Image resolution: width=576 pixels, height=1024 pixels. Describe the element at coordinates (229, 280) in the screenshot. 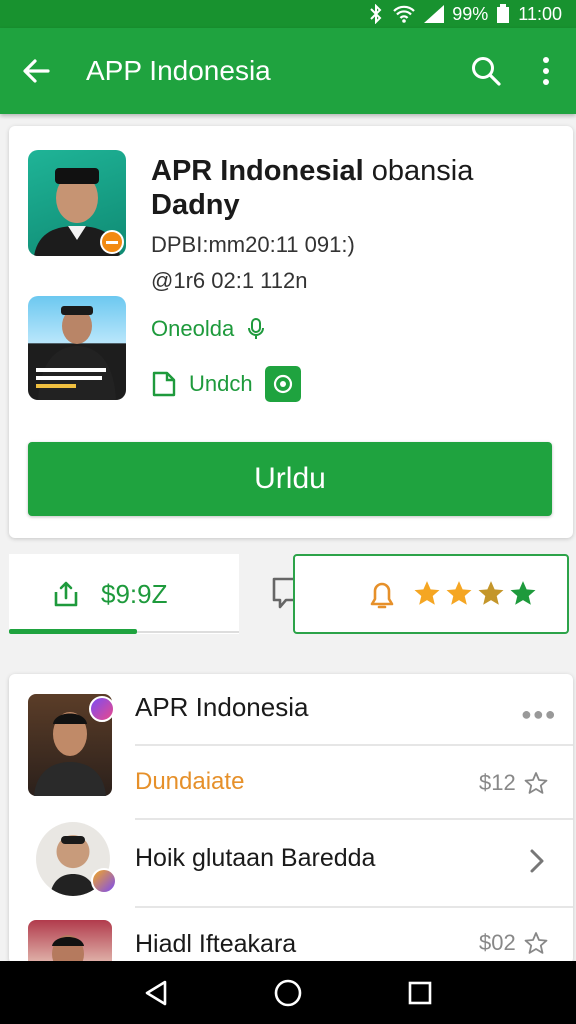

I see `profile-meta-2: @1r6 02:1 112n` at that location.